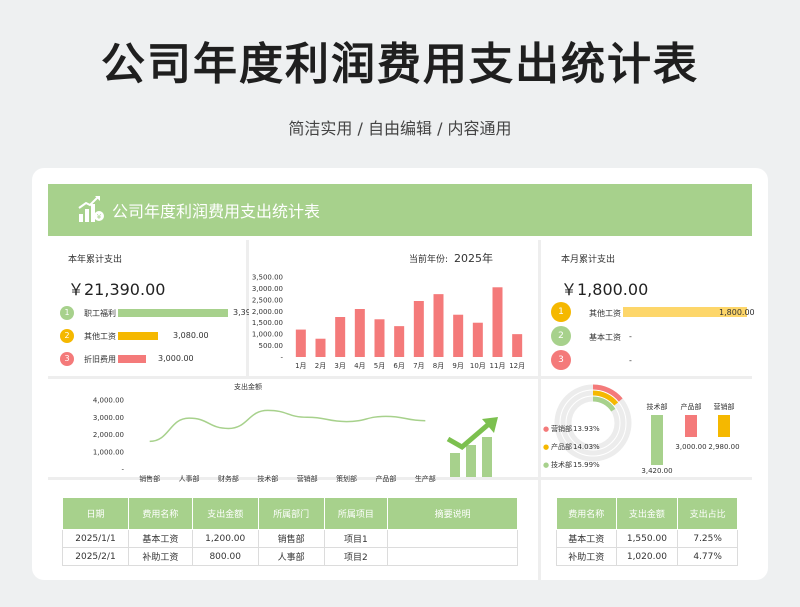 This screenshot has height=607, width=800. Describe the element at coordinates (498, 366) in the screenshot. I see `x-tick-label: 11月` at that location.